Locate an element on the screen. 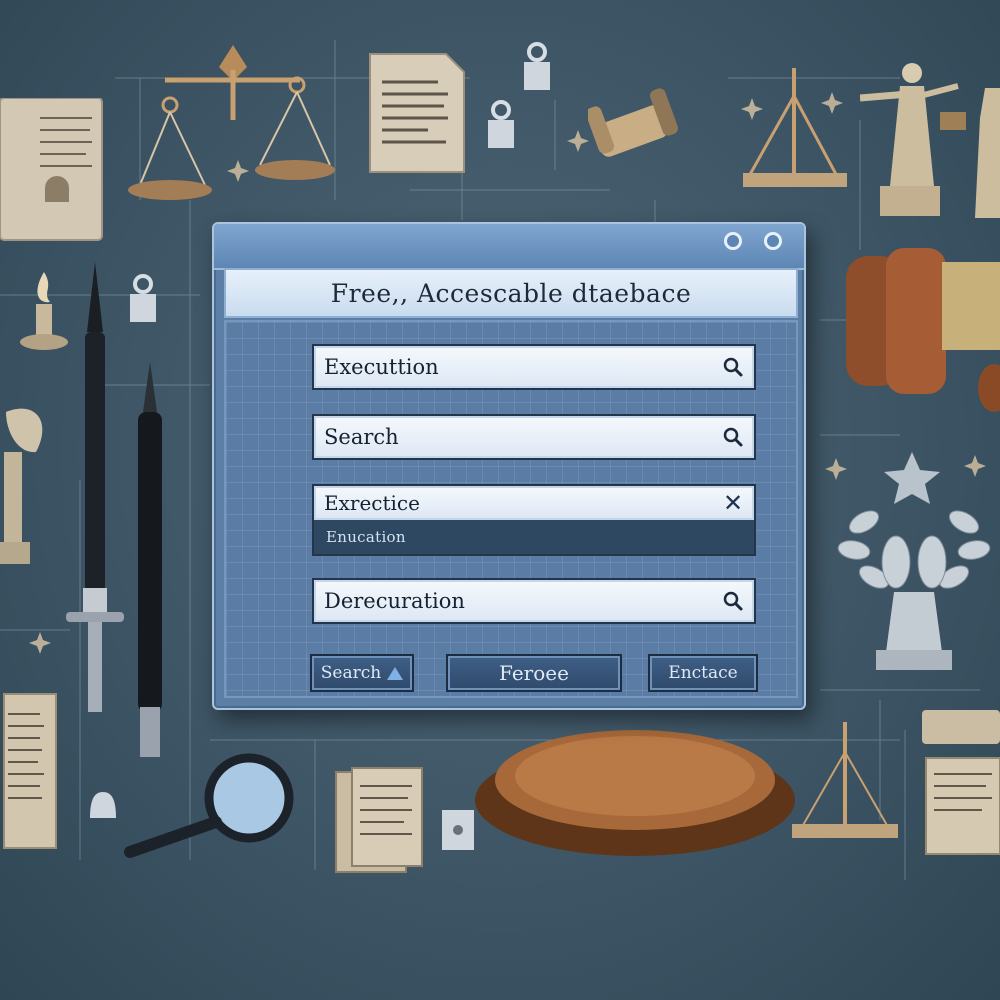 This screenshot has height=1000, width=1000. window-heading: Free,, Accescable dtaebace is located at coordinates (511, 293).